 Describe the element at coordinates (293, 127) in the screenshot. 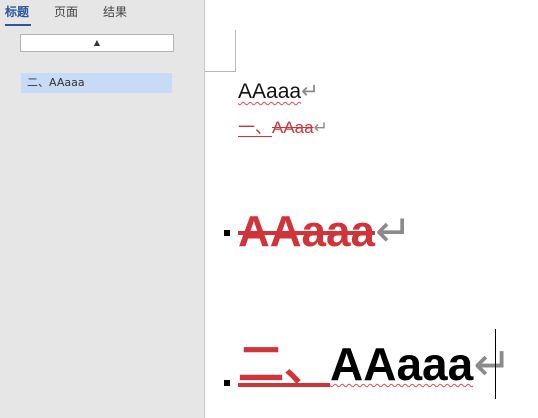

I see `deleted-heading-text: AAaa` at that location.